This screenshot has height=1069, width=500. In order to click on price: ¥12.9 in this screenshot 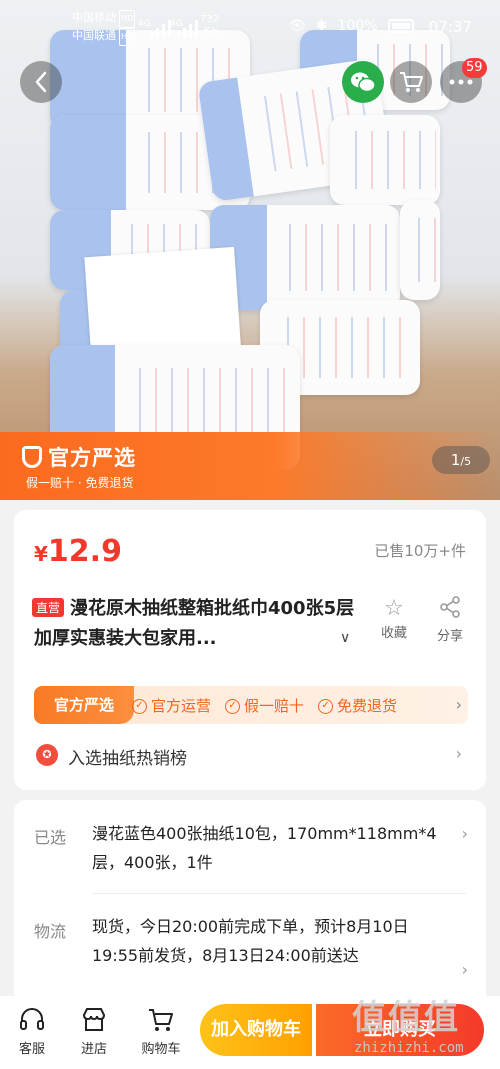, I will do `click(78, 551)`.